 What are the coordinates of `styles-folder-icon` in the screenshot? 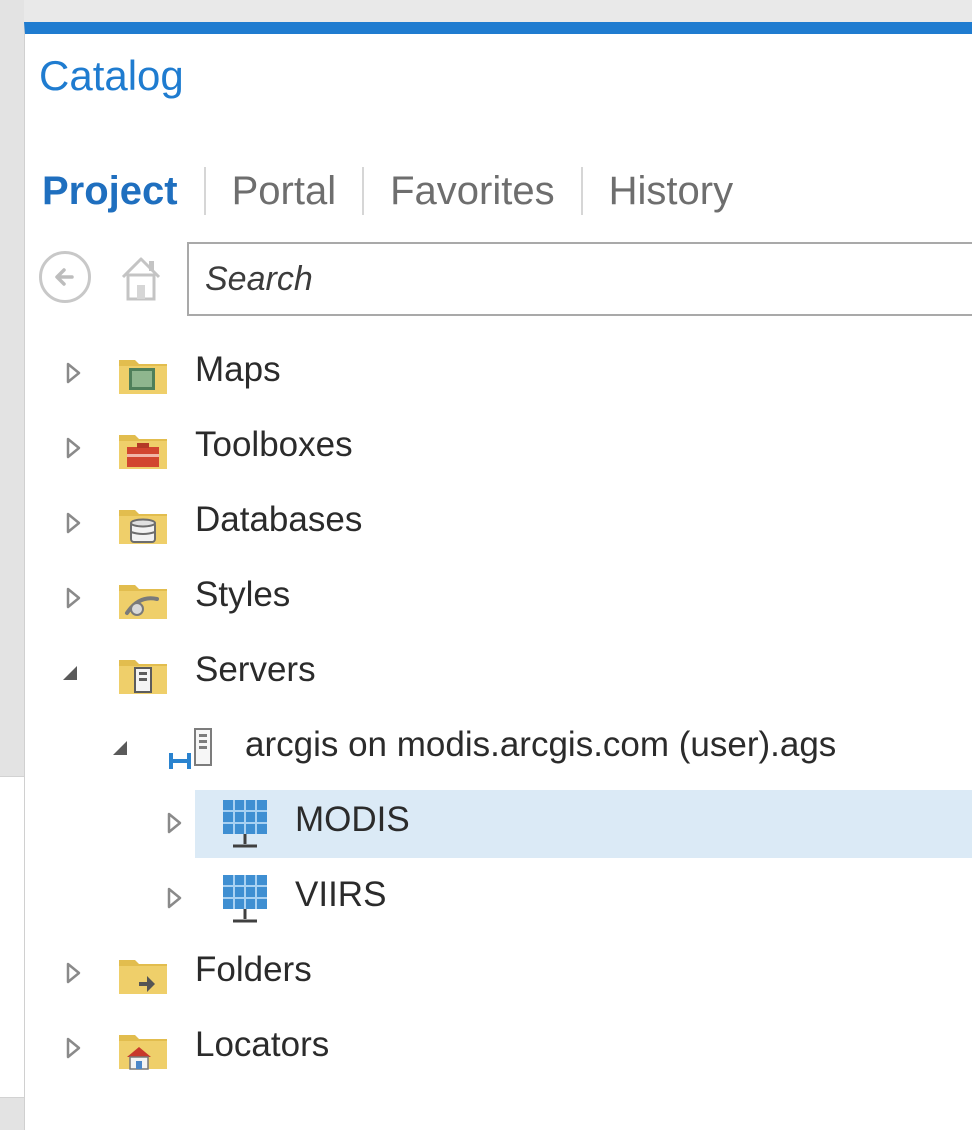 It's located at (143, 602).